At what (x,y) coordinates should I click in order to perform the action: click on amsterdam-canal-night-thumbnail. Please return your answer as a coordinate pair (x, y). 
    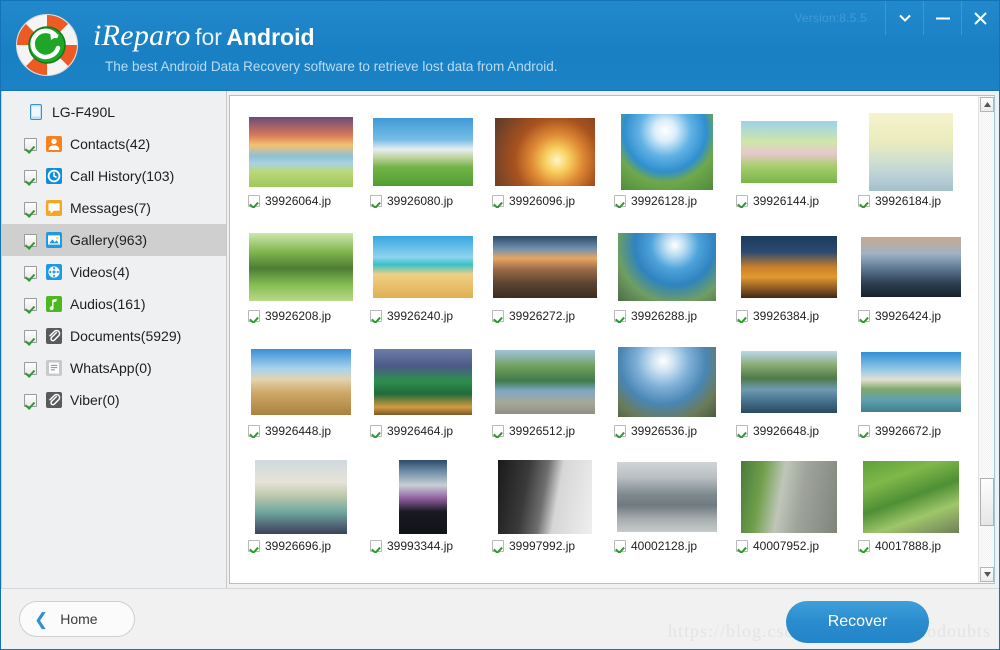
    Looking at the image, I should click on (789, 267).